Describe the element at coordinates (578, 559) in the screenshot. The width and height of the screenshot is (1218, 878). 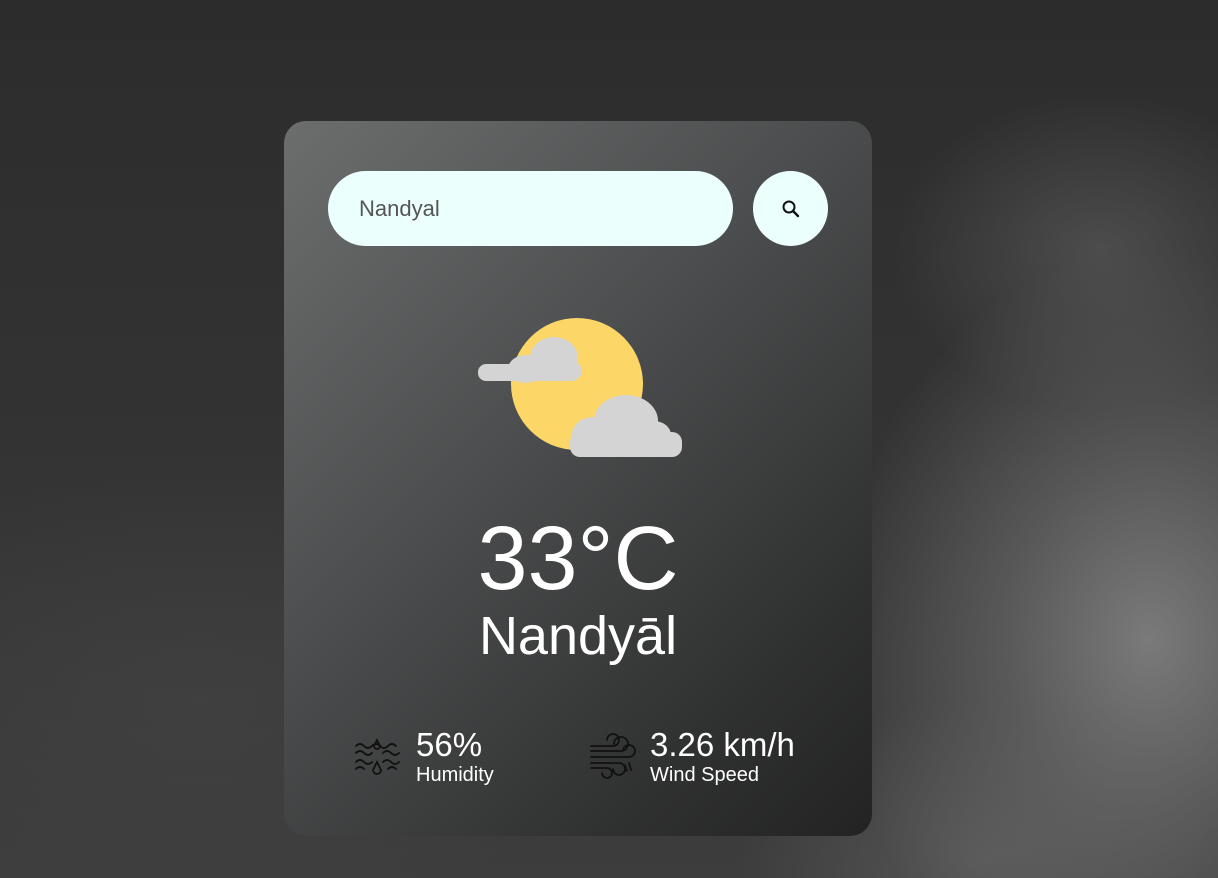
I see `temperature: 33°C` at that location.